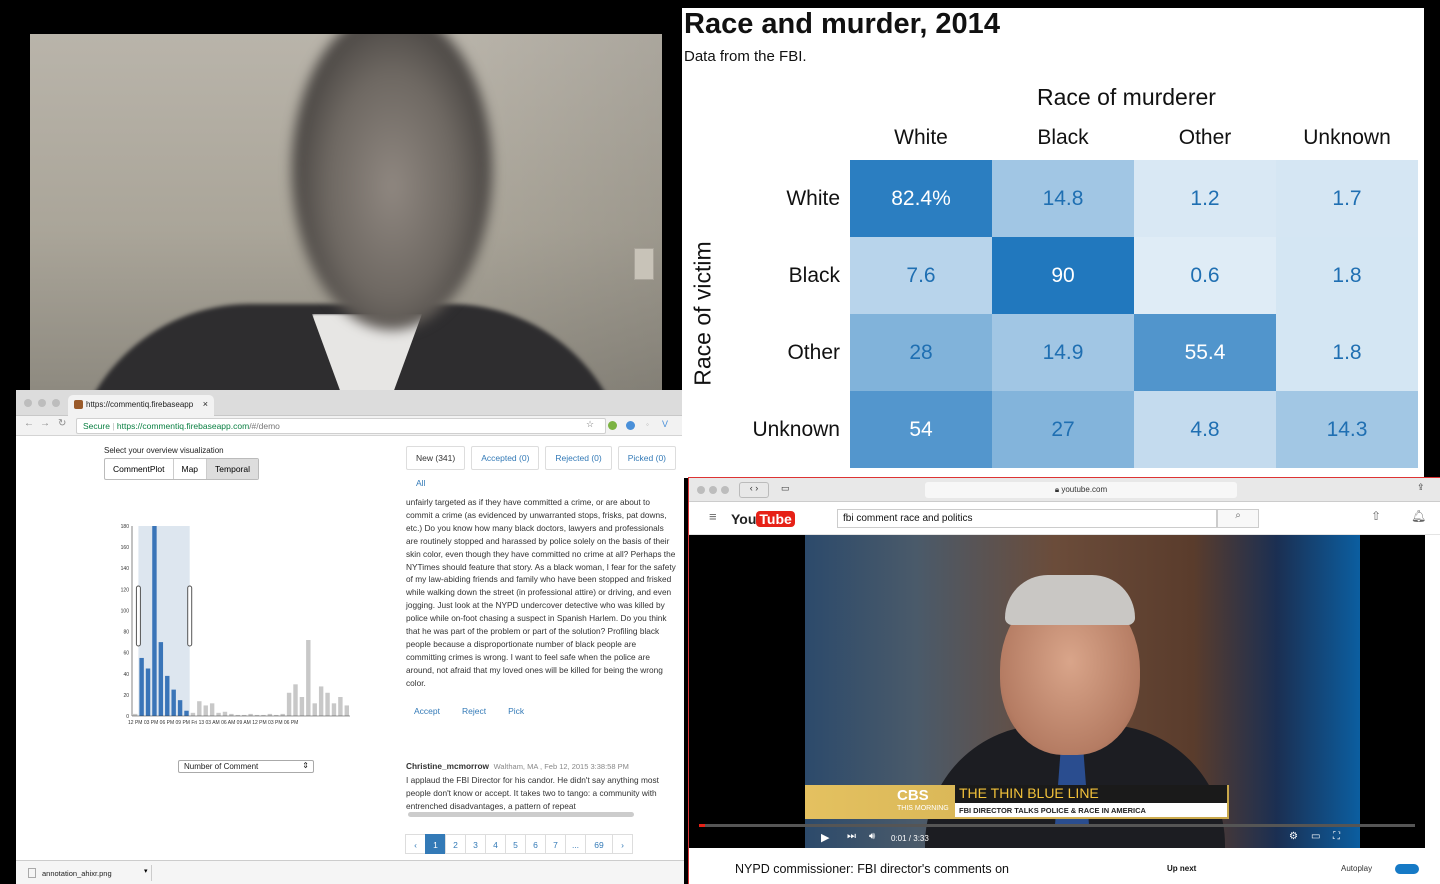 Image resolution: width=1440 pixels, height=884 pixels. What do you see at coordinates (125, 611) in the screenshot?
I see `y-tick-label: 100` at bounding box center [125, 611].